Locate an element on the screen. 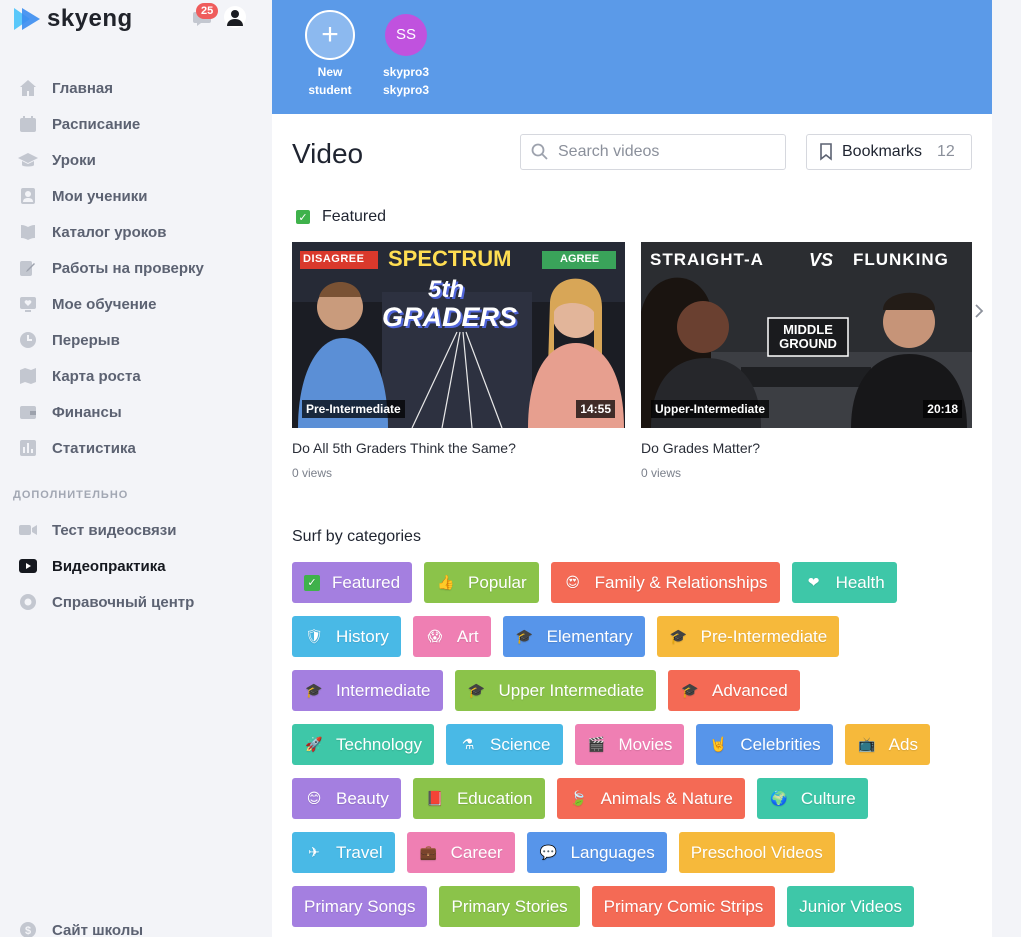 The image size is (1021, 937). new-student-button: + New student is located at coordinates (330, 54).